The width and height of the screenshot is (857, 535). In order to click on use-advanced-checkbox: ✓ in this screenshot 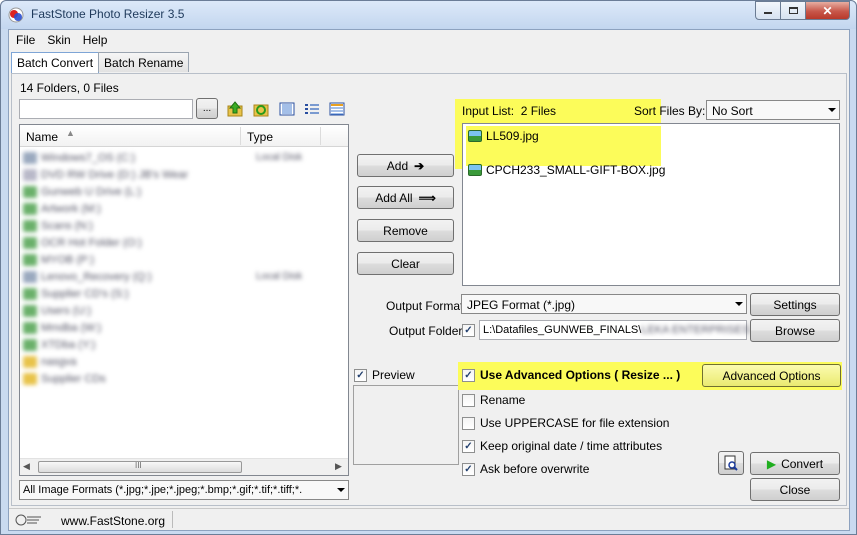, I will do `click(468, 375)`.